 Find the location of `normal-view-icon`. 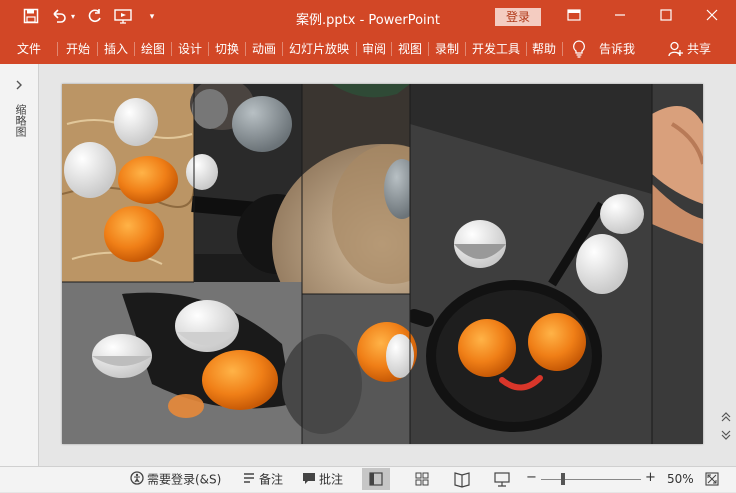

normal-view-icon is located at coordinates (376, 479).